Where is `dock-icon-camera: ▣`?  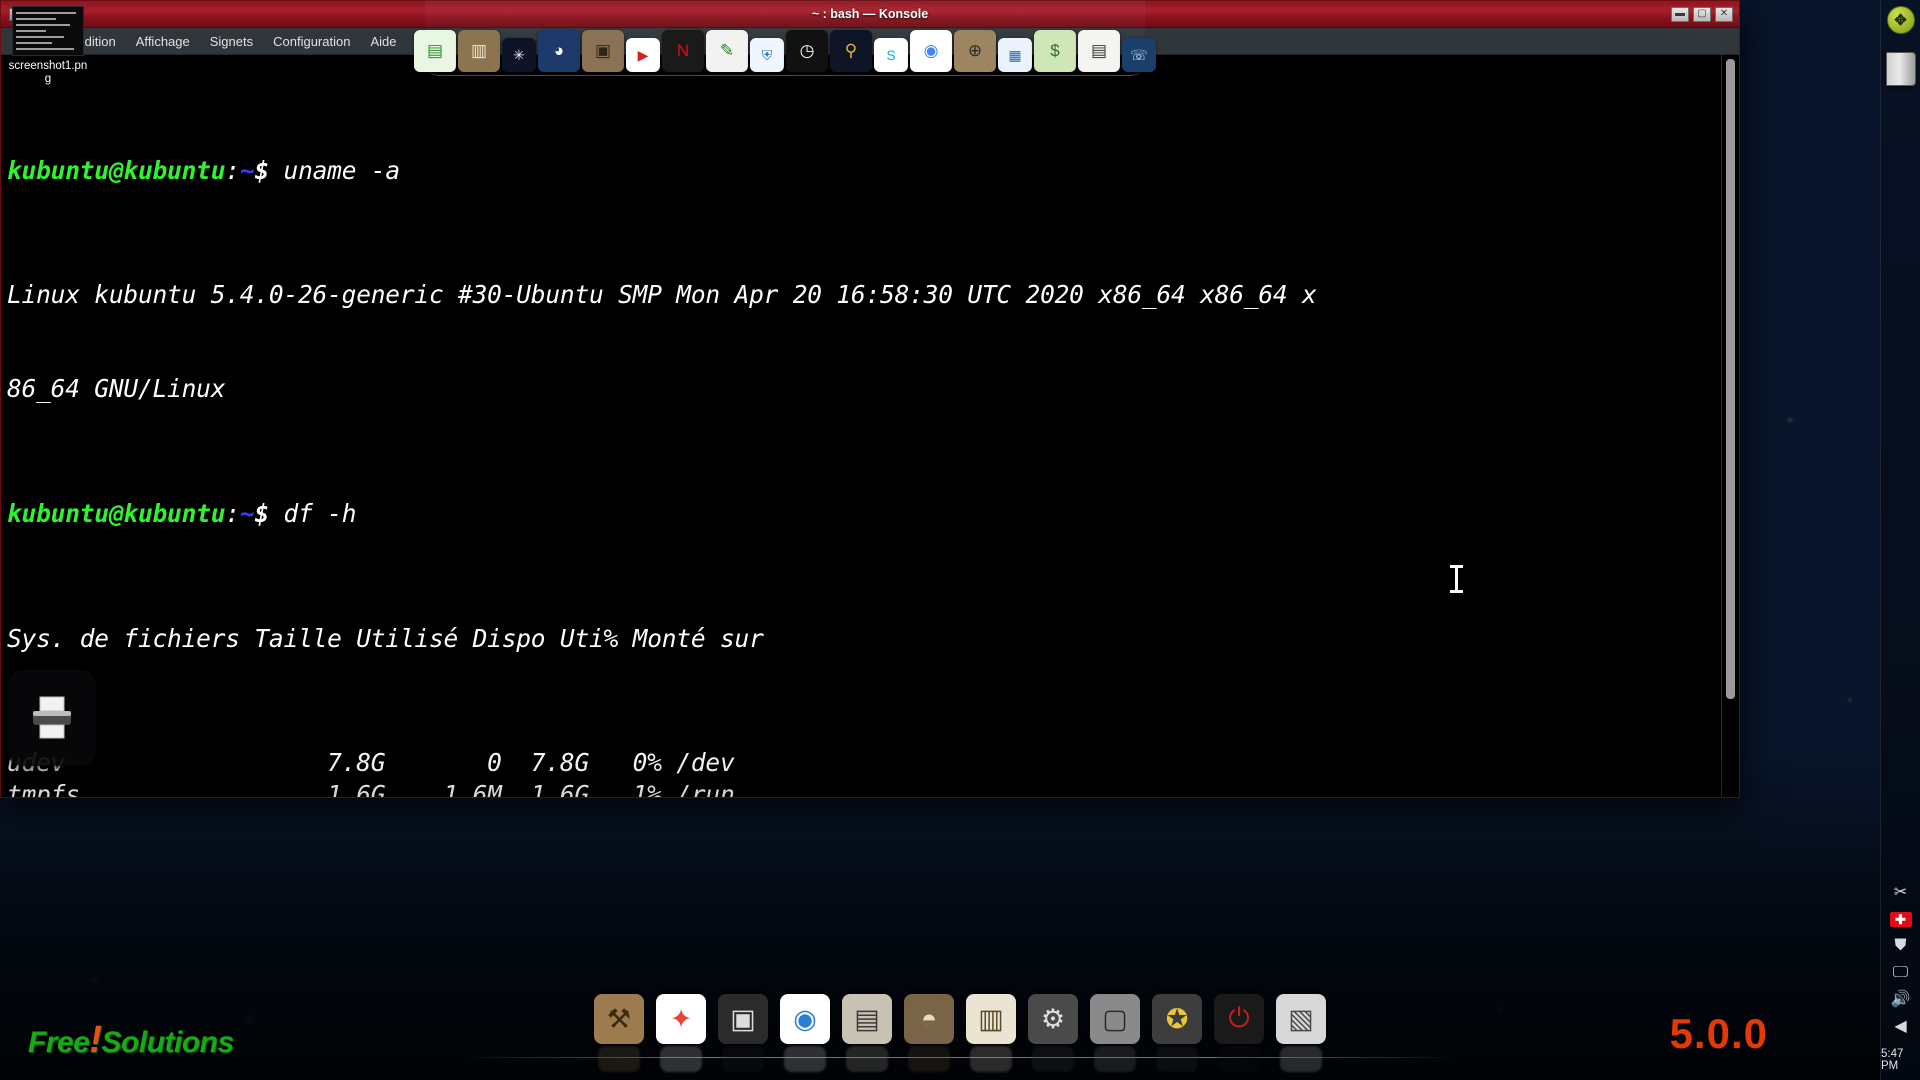 dock-icon-camera: ▣ is located at coordinates (743, 1019).